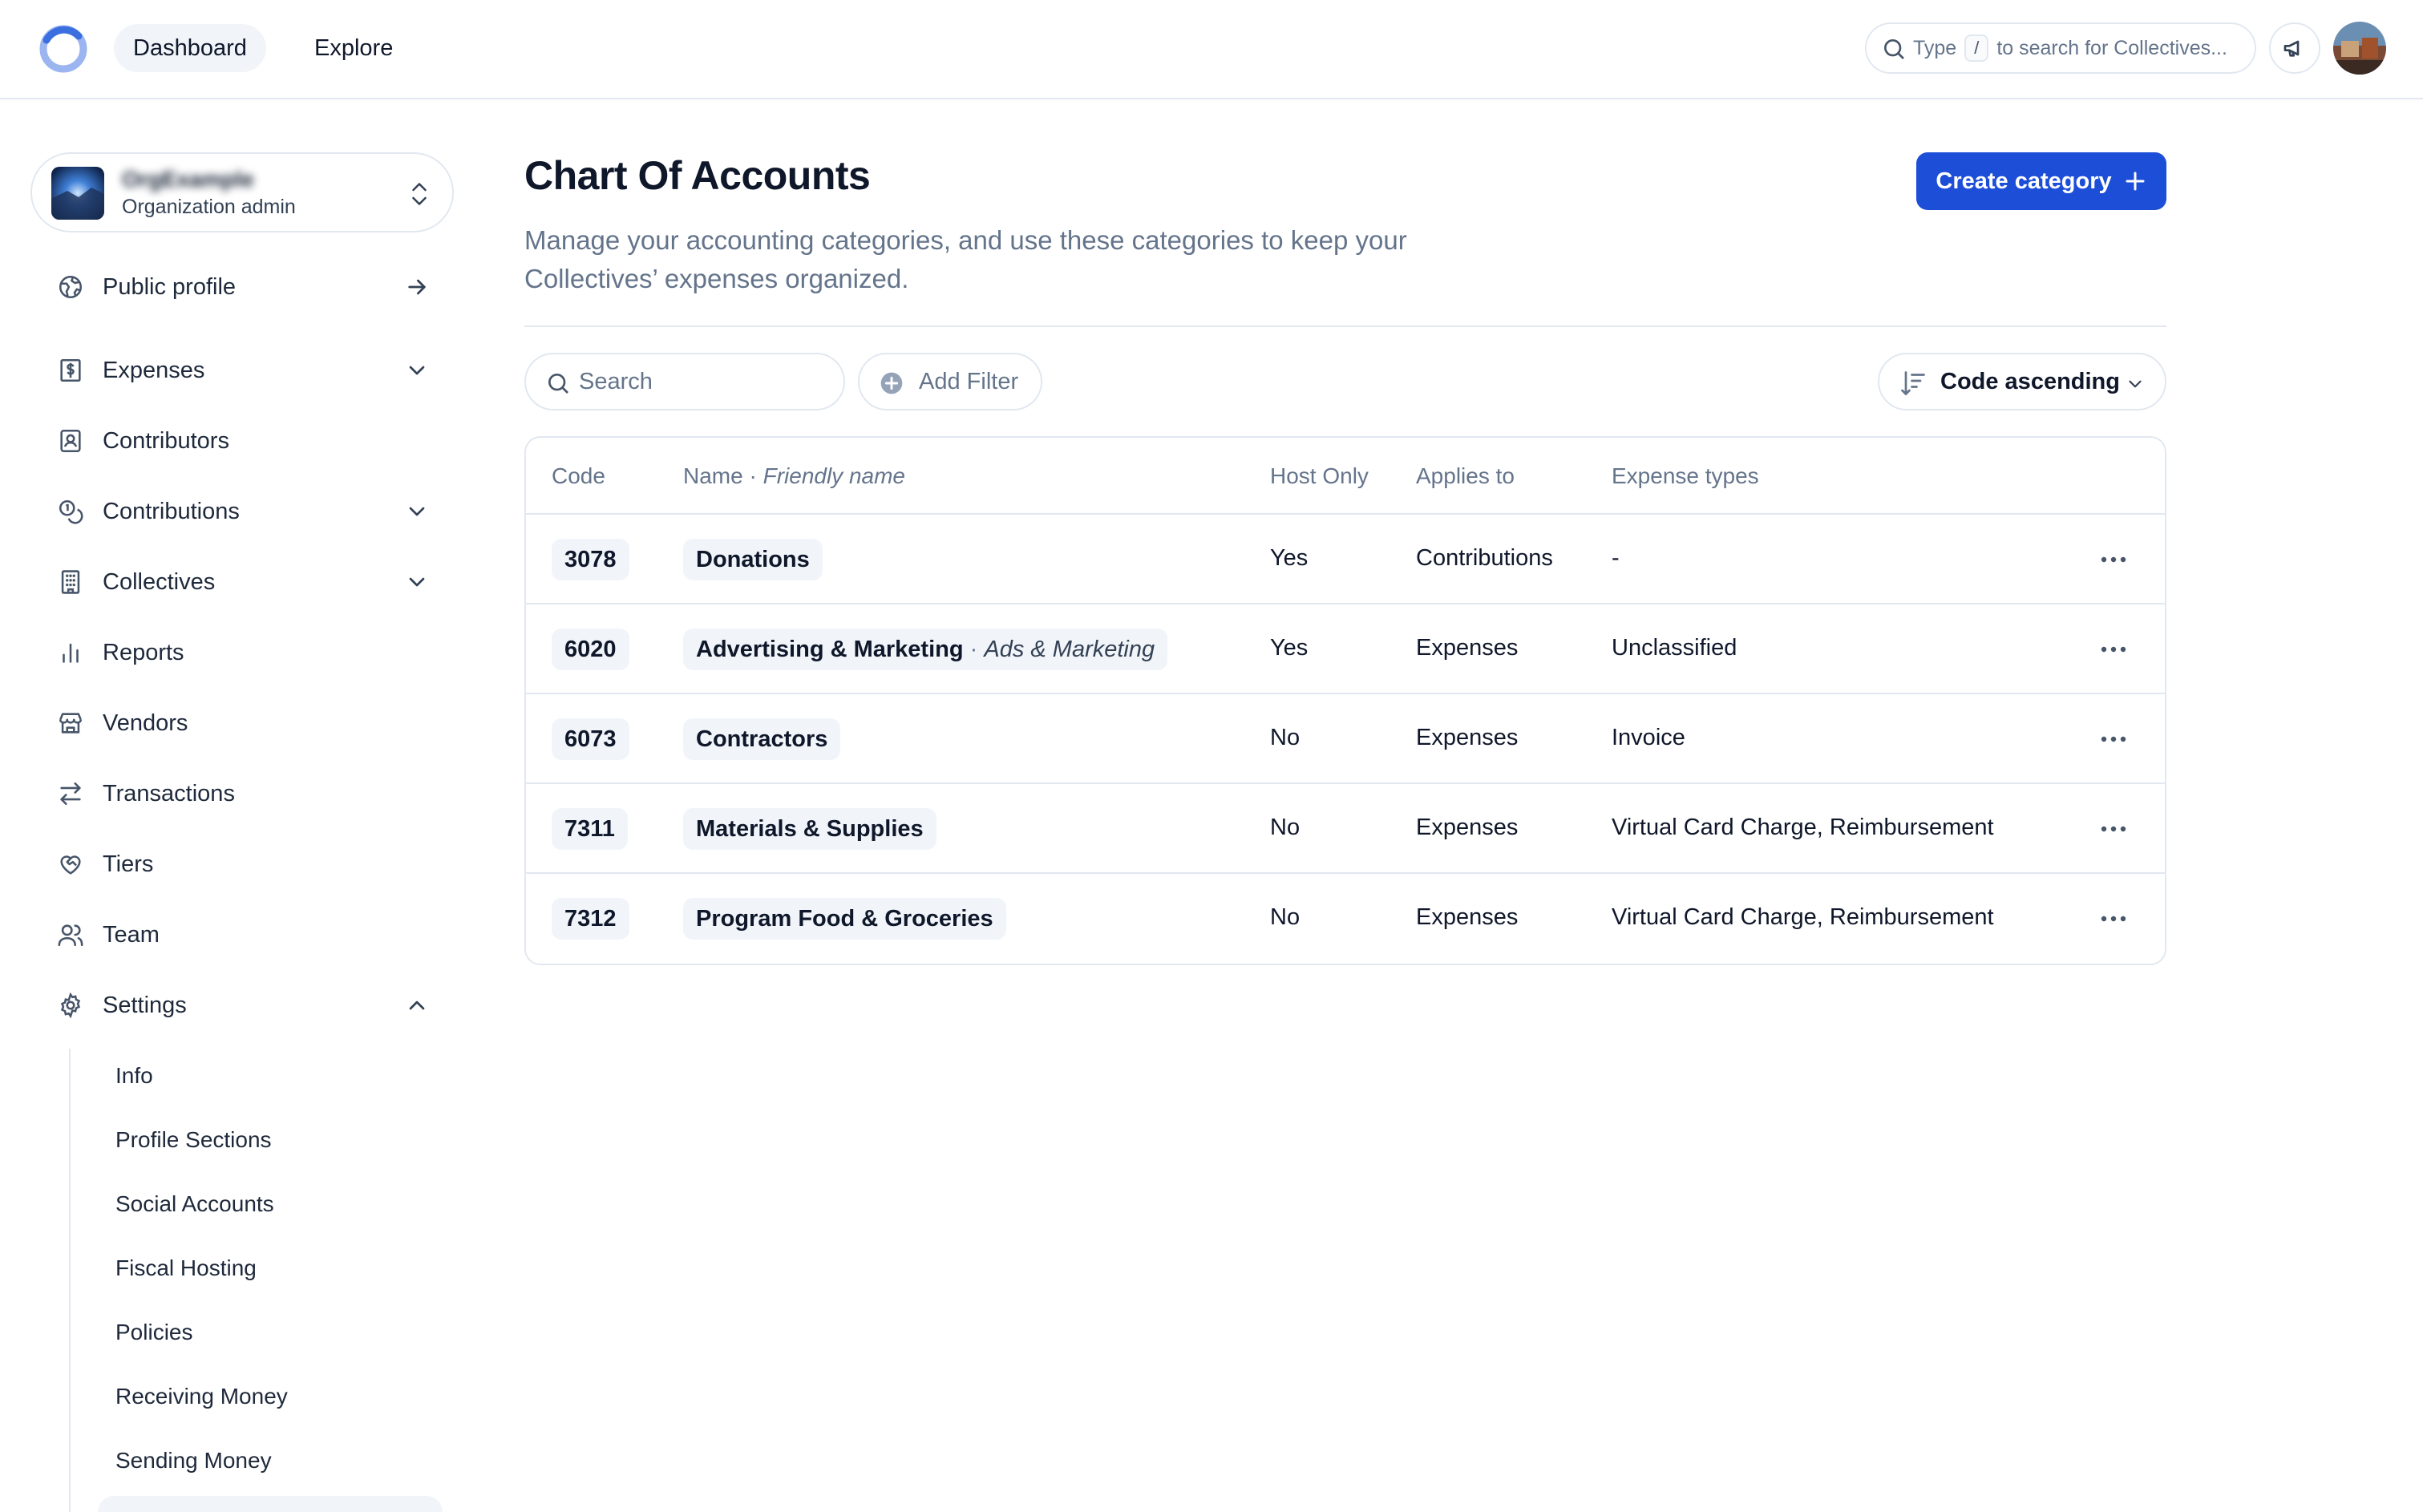 This screenshot has width=2423, height=1512. Describe the element at coordinates (70, 724) in the screenshot. I see `store-icon` at that location.